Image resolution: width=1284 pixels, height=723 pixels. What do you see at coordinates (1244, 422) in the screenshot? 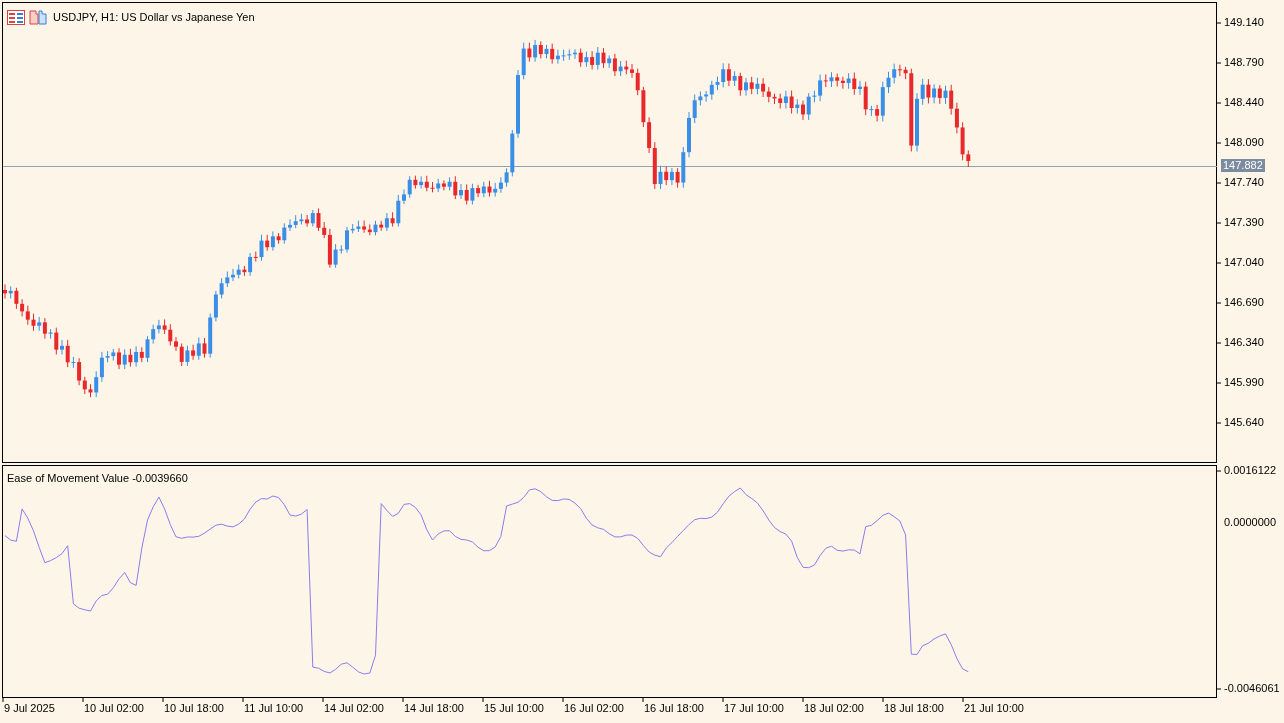
I see `price-axis-label: 145.640` at bounding box center [1244, 422].